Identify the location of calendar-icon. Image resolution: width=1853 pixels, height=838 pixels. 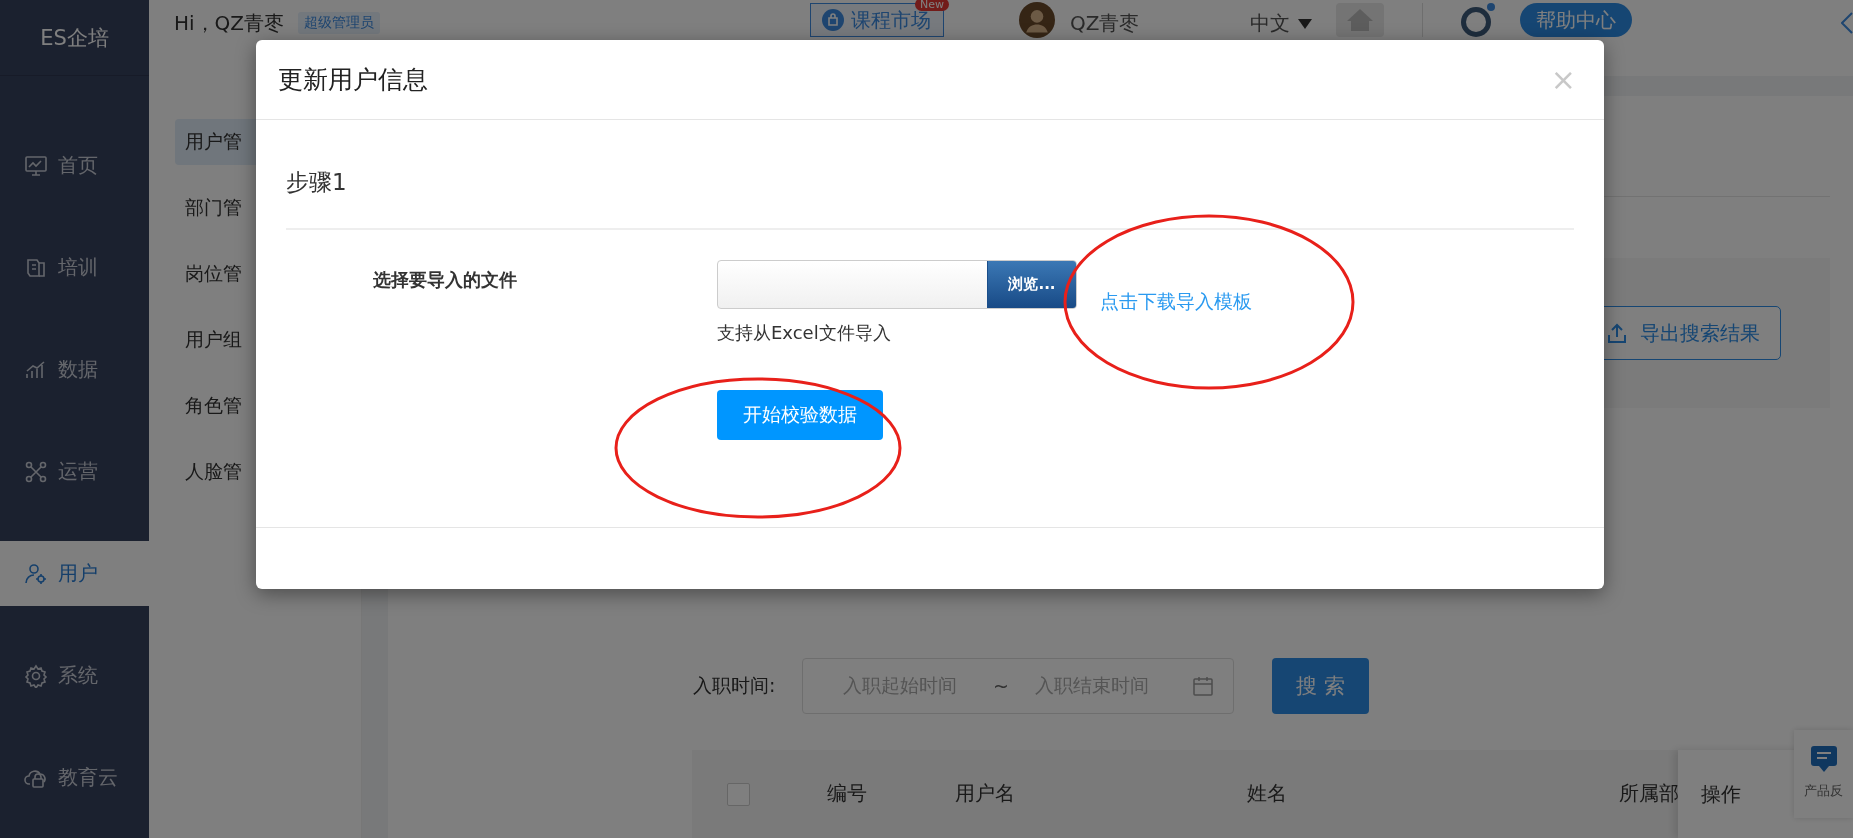
(1203, 686).